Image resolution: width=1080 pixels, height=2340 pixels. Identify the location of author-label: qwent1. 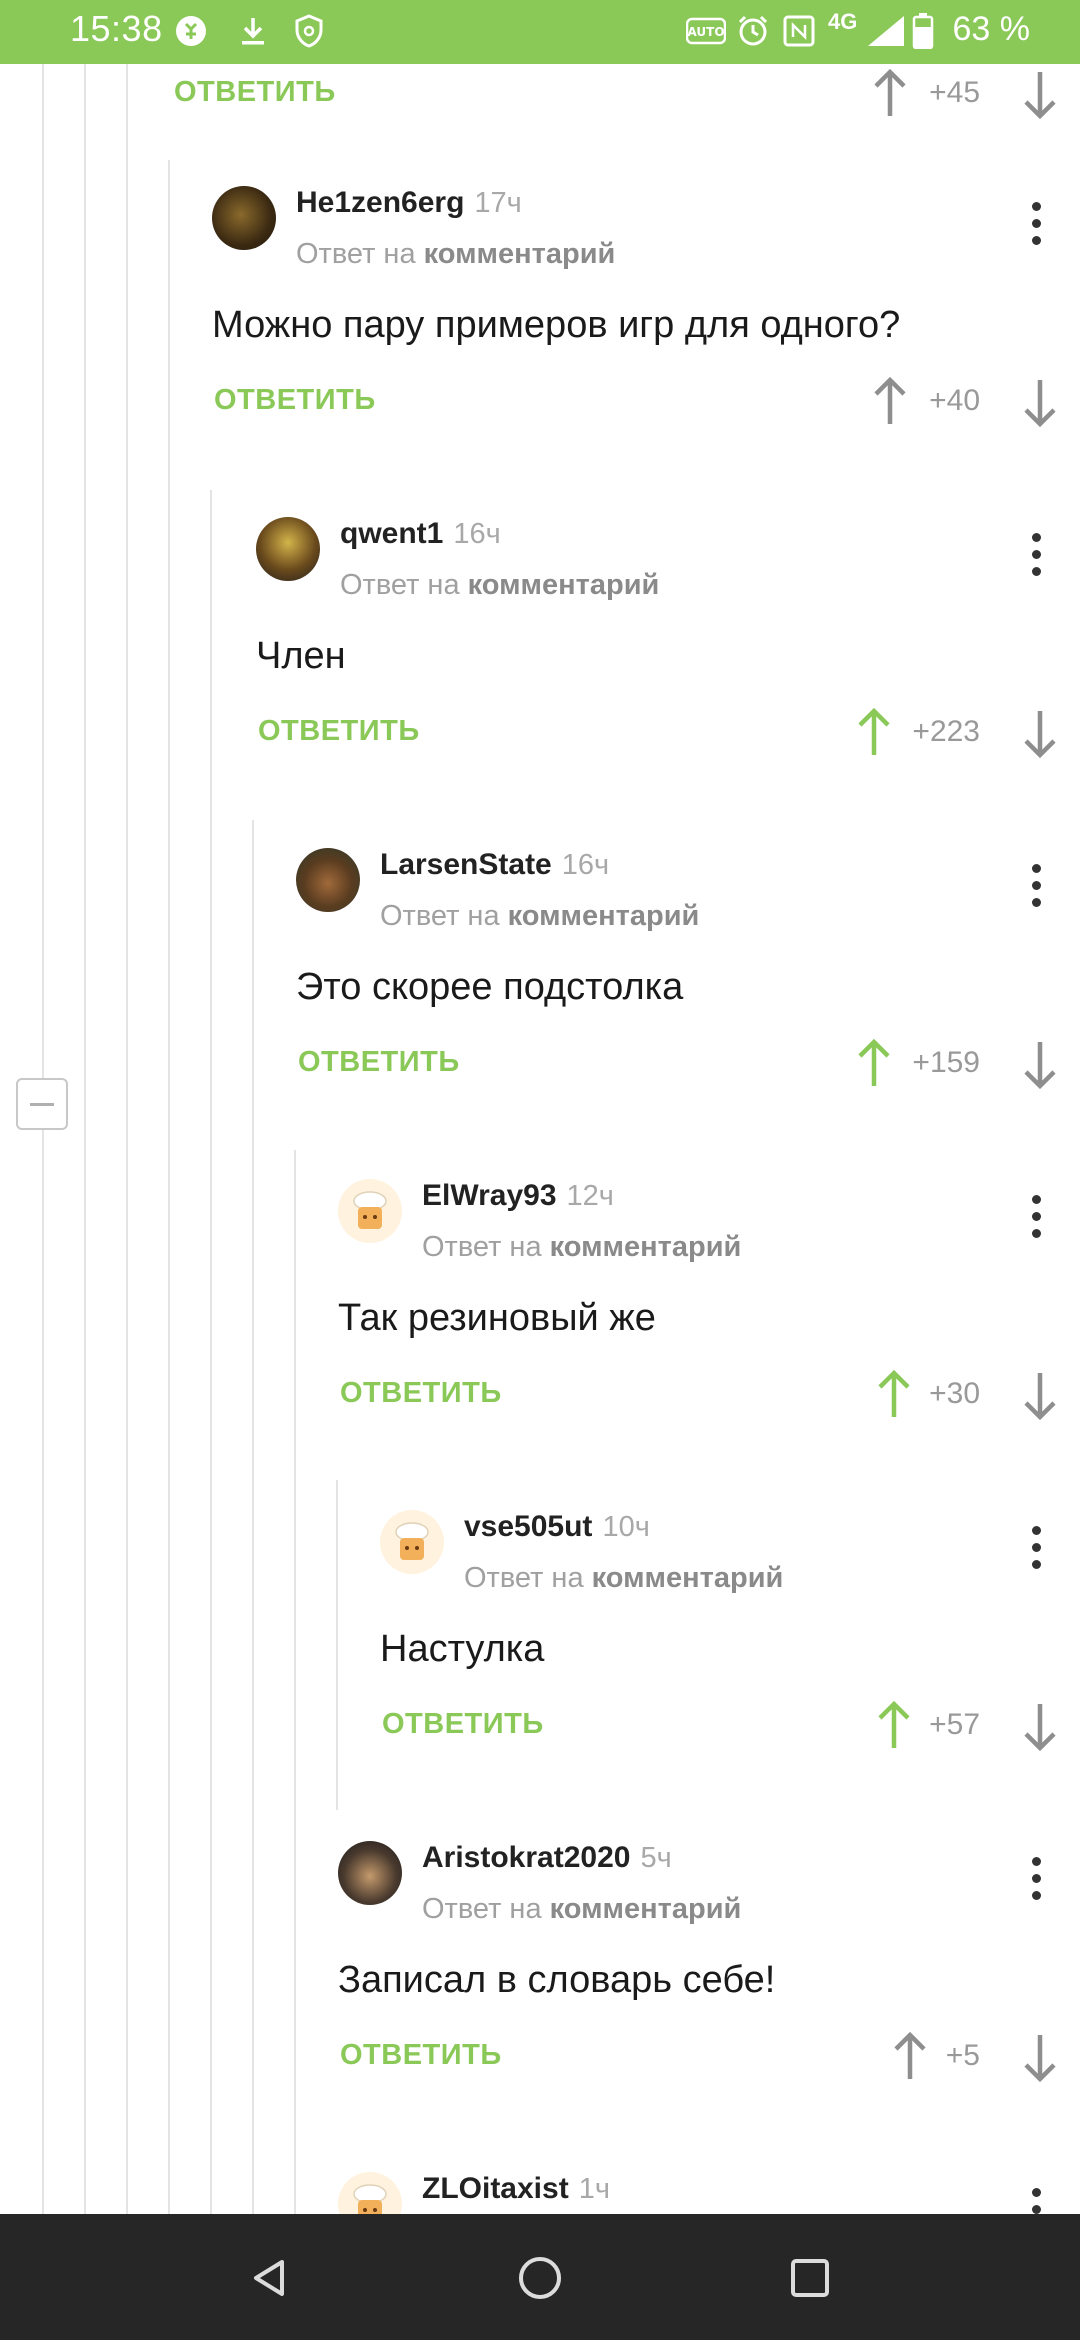
(391, 533).